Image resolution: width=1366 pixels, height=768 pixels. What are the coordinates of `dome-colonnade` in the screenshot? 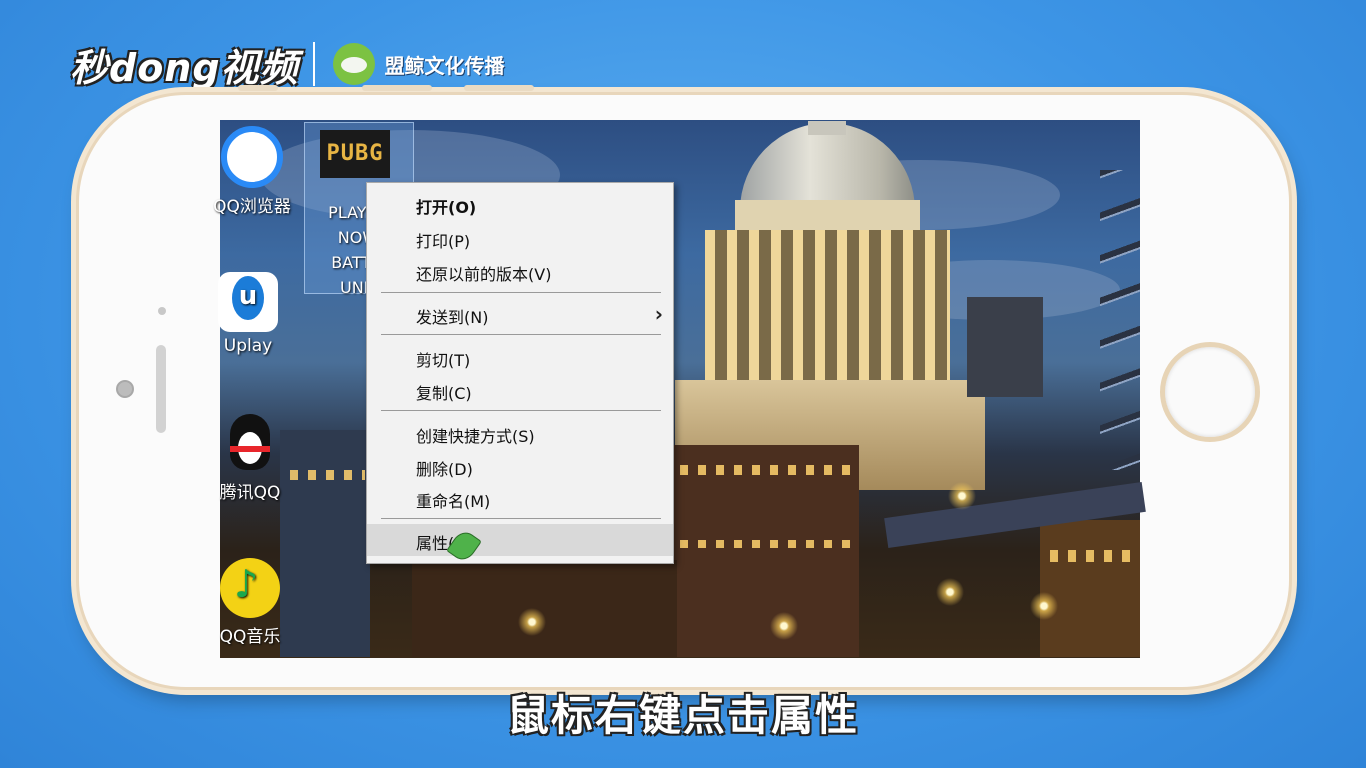 It's located at (827, 310).